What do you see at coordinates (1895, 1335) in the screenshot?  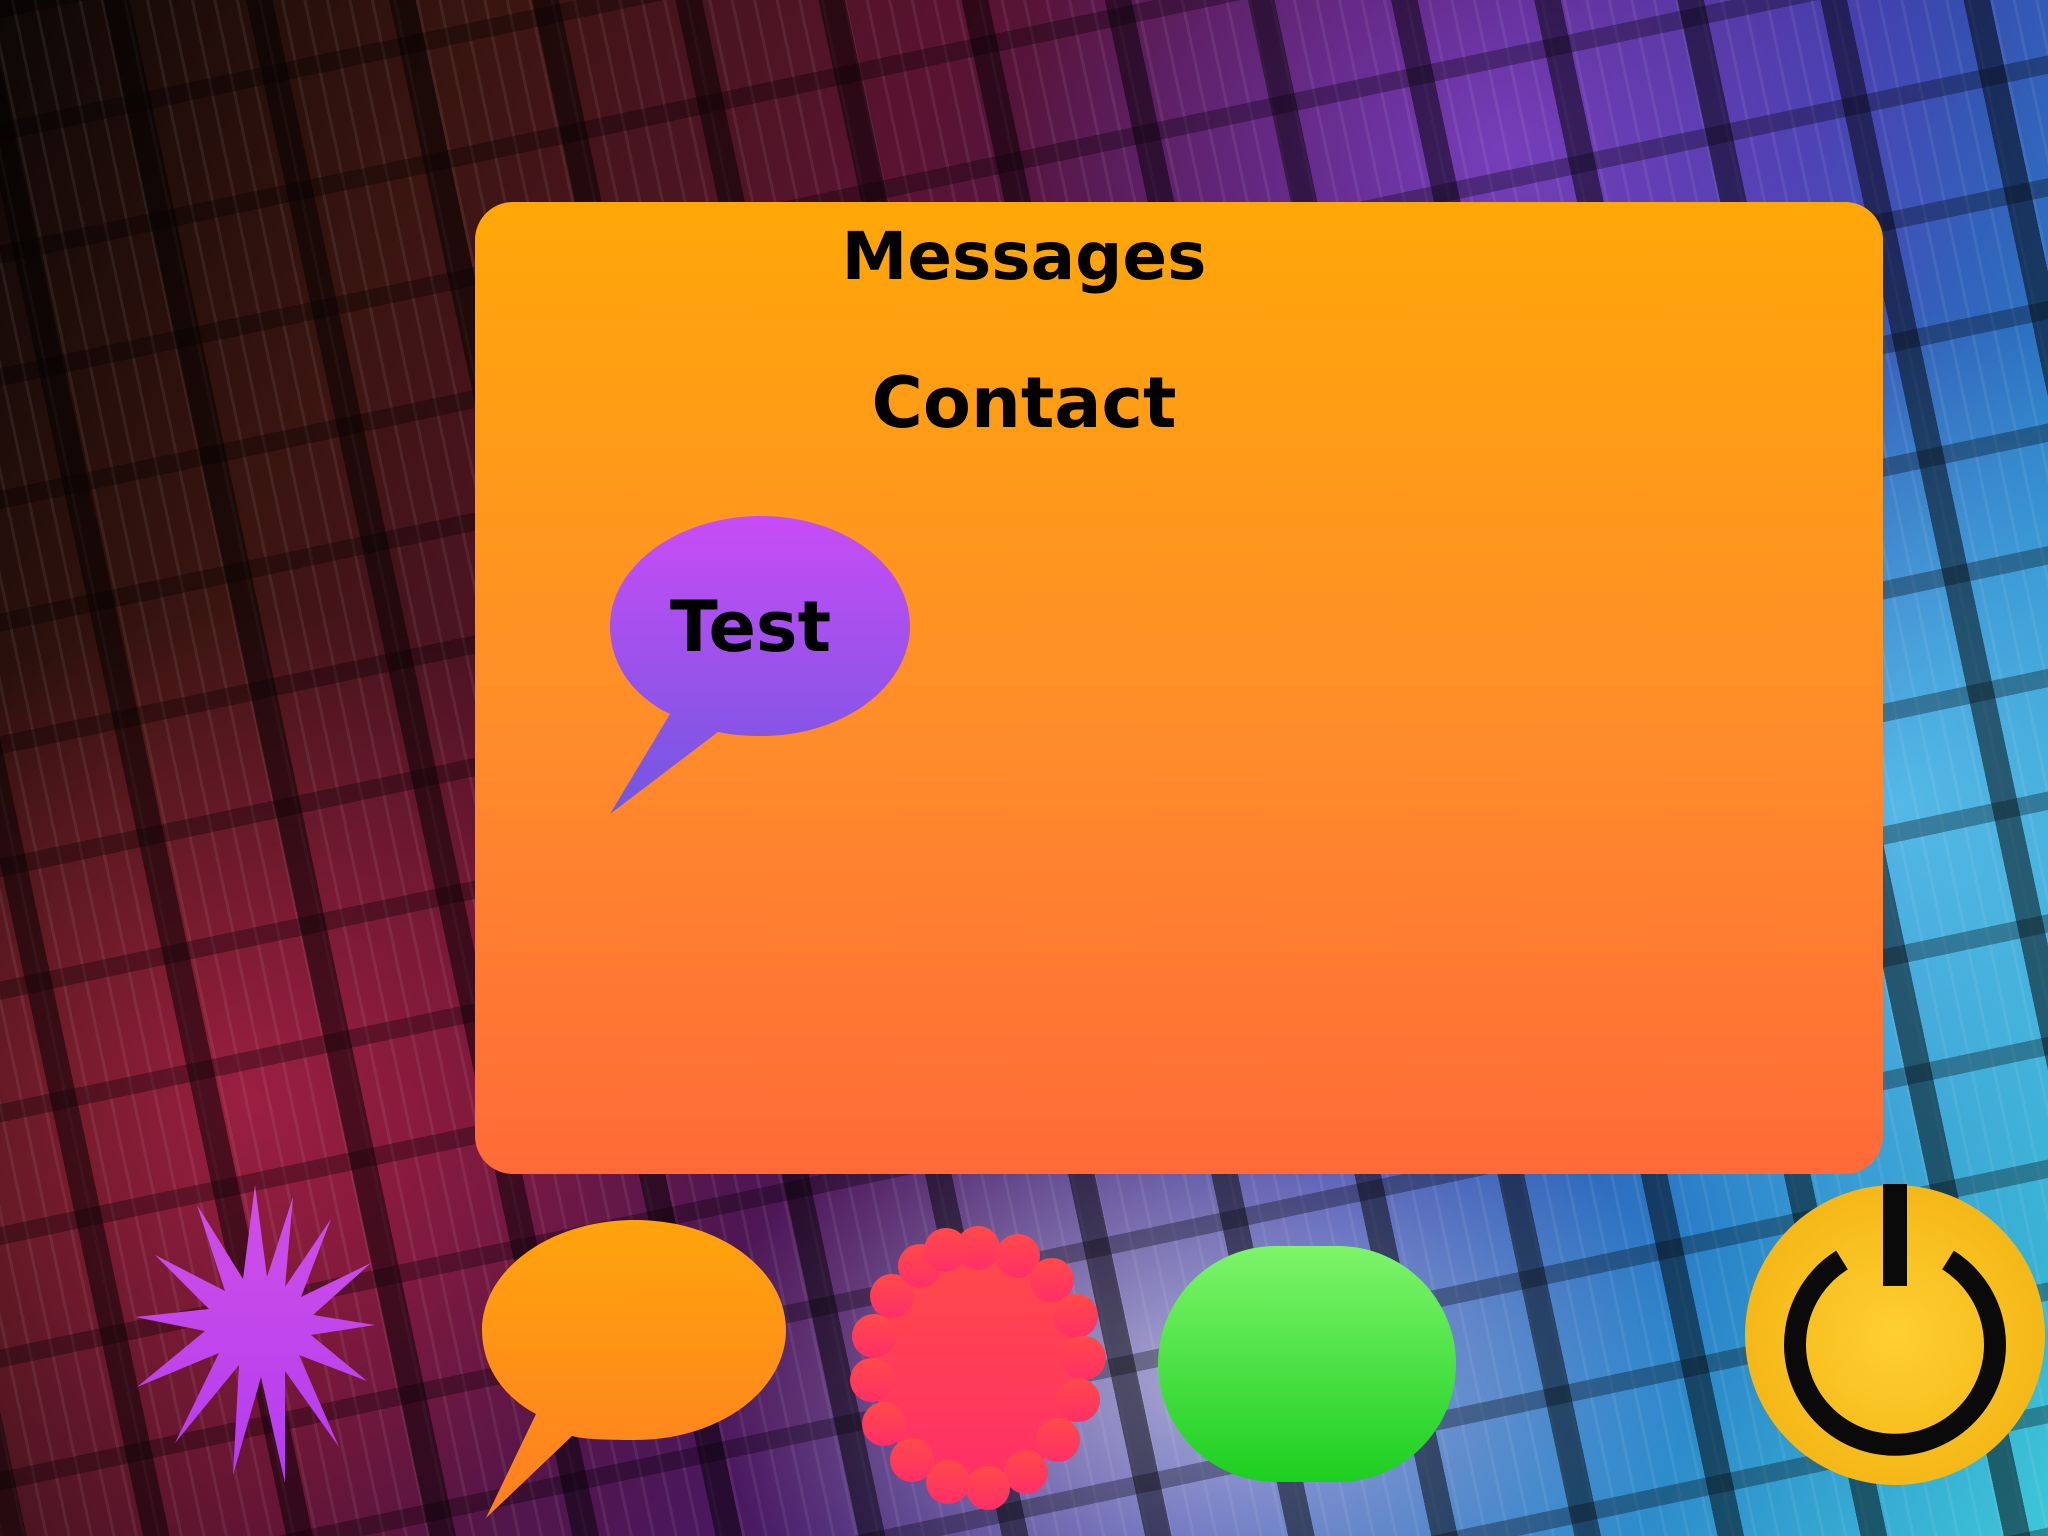 I see `power-icon` at bounding box center [1895, 1335].